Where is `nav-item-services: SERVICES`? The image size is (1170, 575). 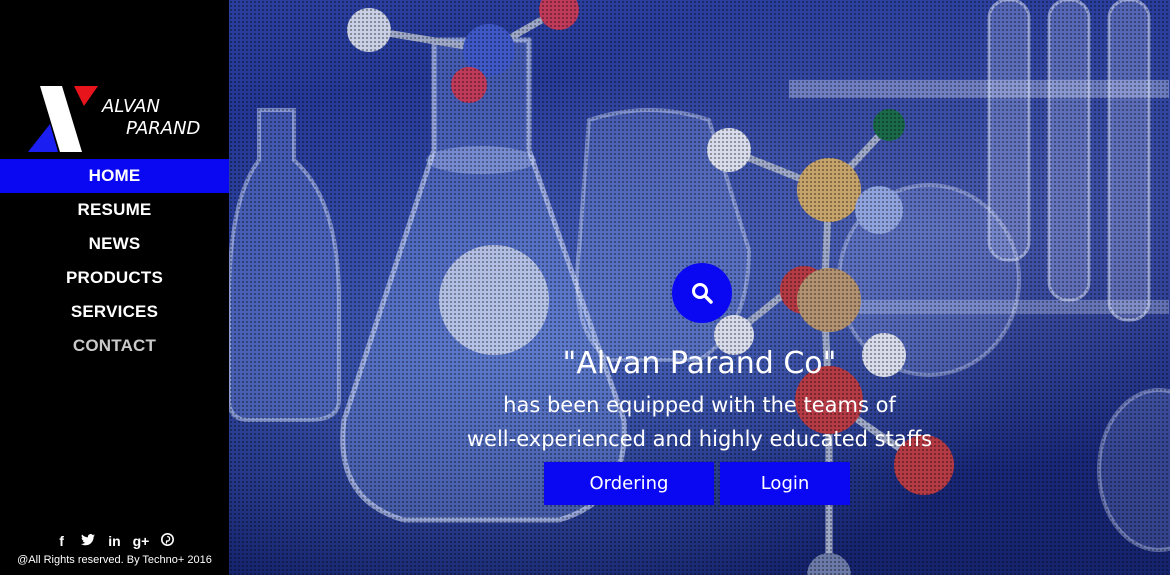
nav-item-services: SERVICES is located at coordinates (114, 312).